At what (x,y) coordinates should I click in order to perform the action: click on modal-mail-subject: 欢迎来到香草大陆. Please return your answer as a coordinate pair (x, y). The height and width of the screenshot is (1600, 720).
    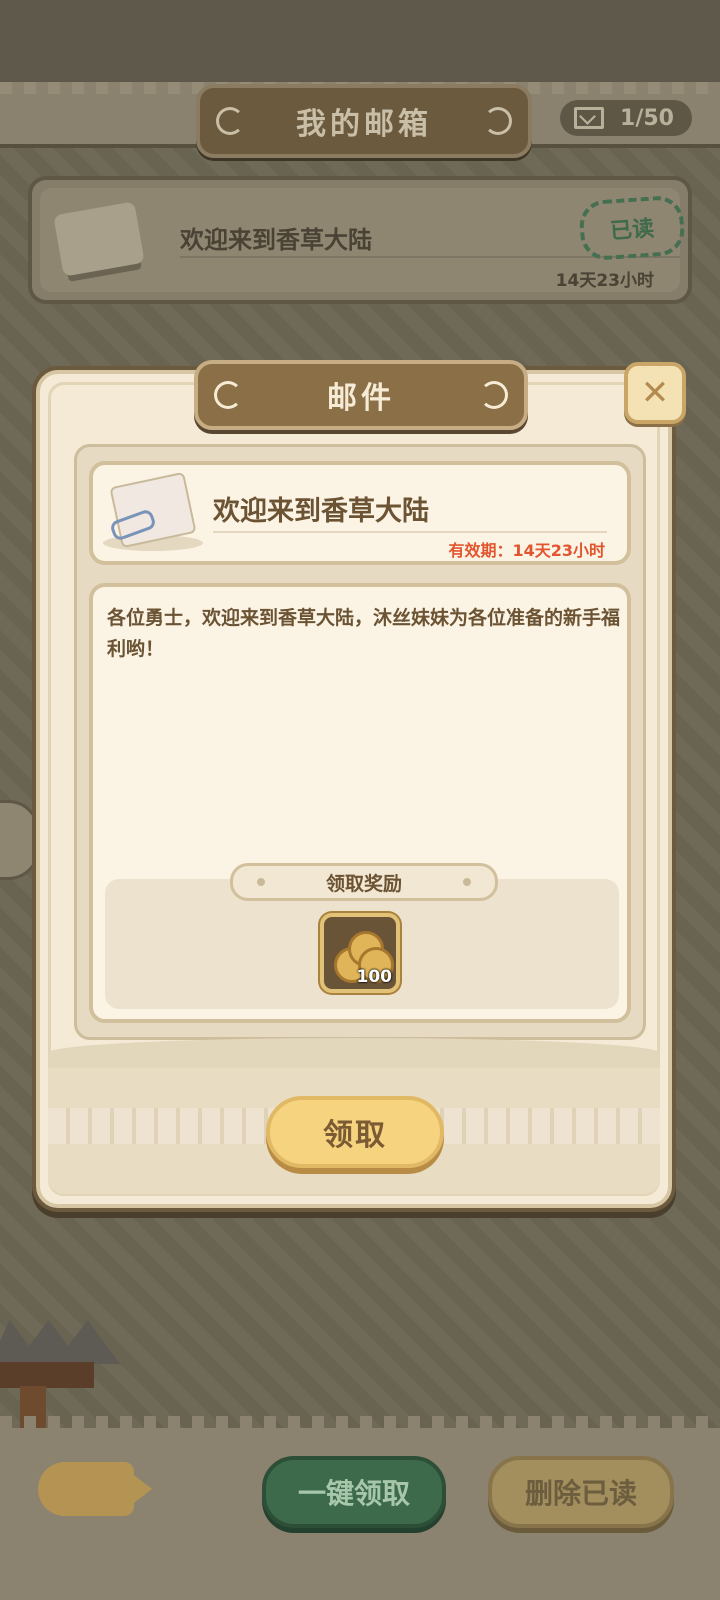
    Looking at the image, I should click on (321, 511).